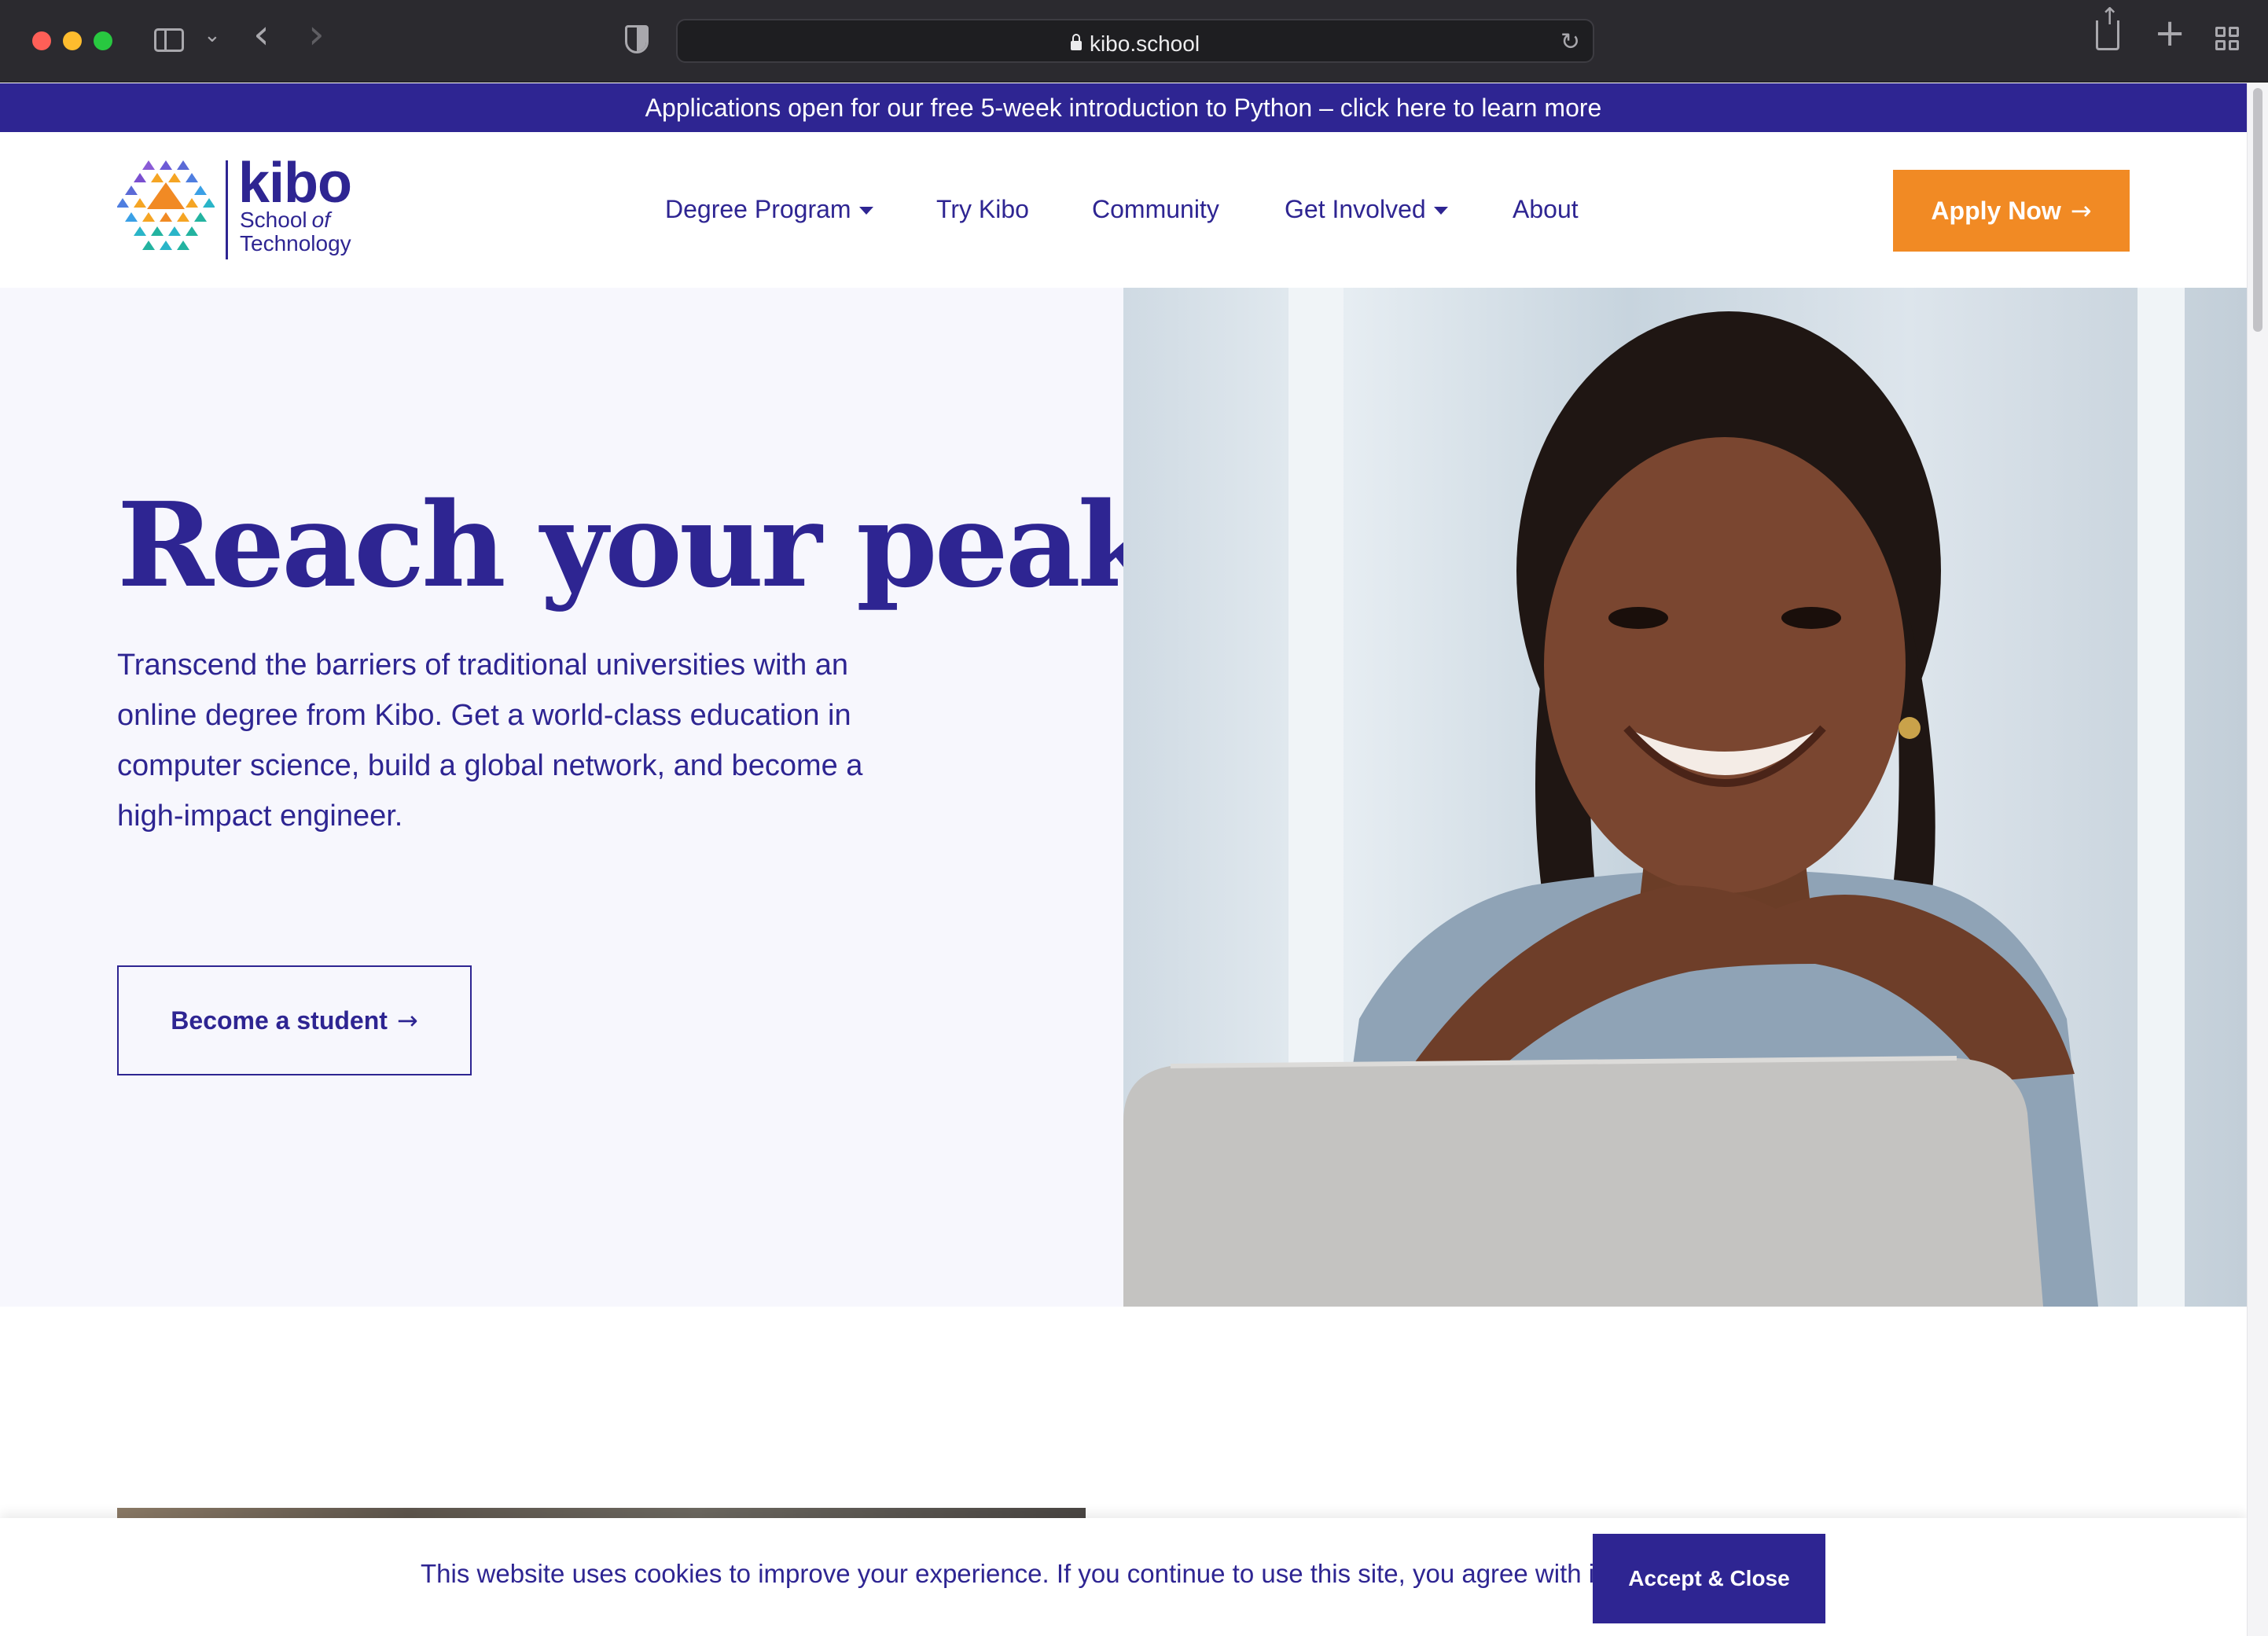  I want to click on browser-toolbar: ⌄ ‹ › kibo.school ↻ +, so click(1134, 41).